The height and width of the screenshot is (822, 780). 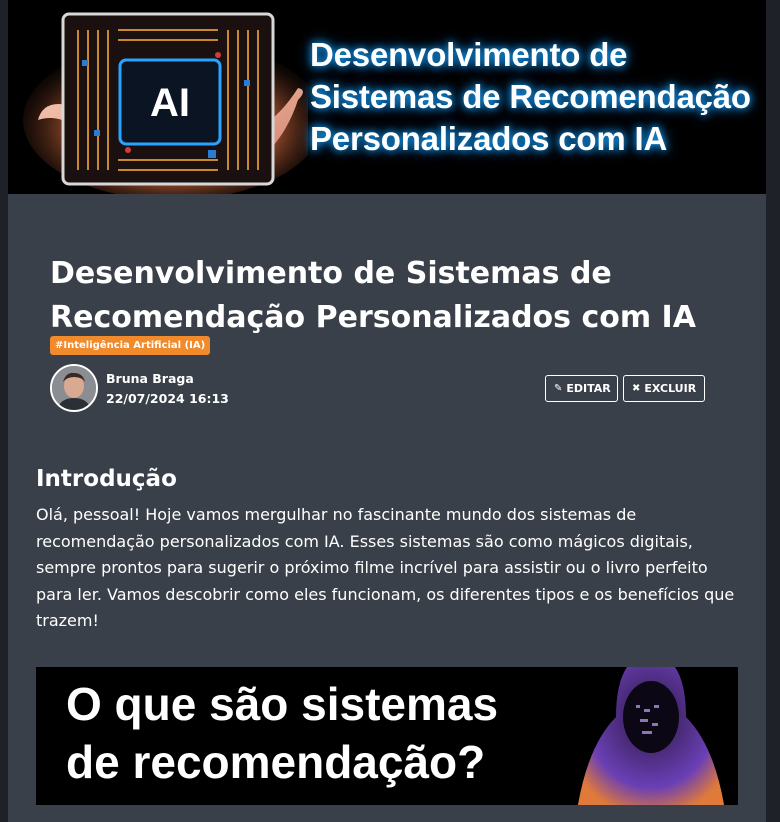 What do you see at coordinates (530, 96) in the screenshot?
I see `hero-title-line-2: Sistemas de Recomendação` at bounding box center [530, 96].